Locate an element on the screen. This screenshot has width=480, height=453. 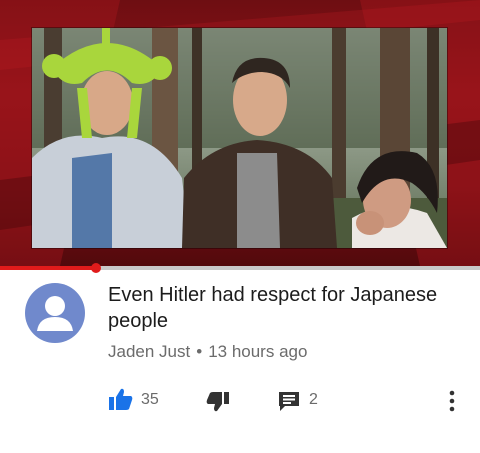
thumbs-down-icon is located at coordinates (218, 402).